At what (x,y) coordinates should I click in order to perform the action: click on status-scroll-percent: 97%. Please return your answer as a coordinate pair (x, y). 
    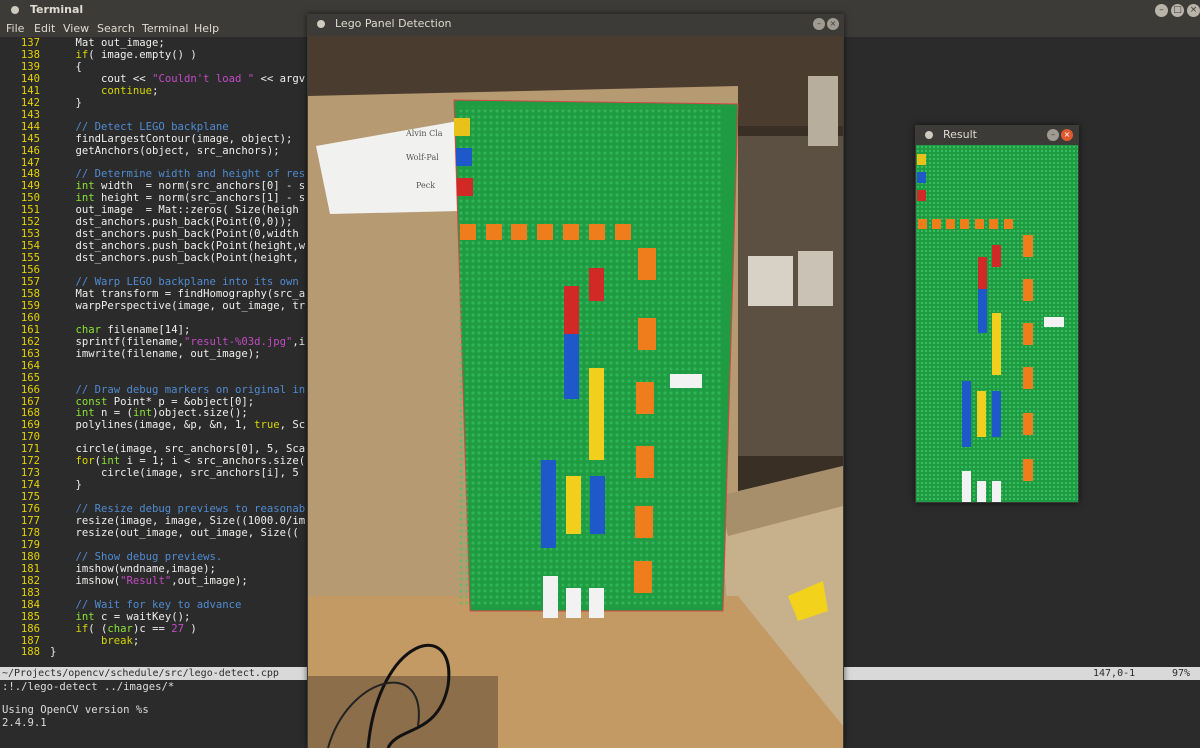
    Looking at the image, I should click on (1181, 673).